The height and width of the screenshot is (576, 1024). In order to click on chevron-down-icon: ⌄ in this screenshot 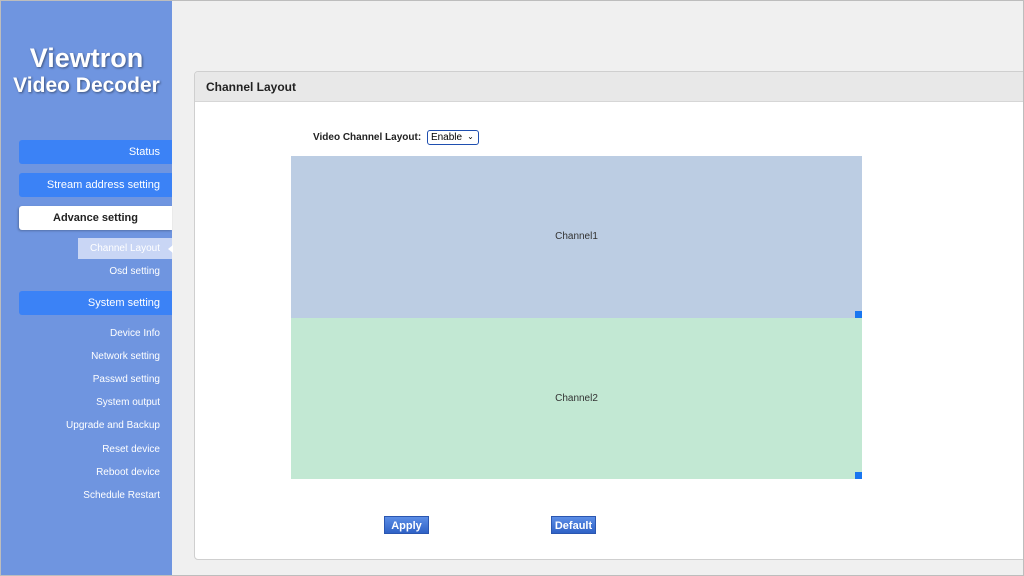, I will do `click(470, 136)`.